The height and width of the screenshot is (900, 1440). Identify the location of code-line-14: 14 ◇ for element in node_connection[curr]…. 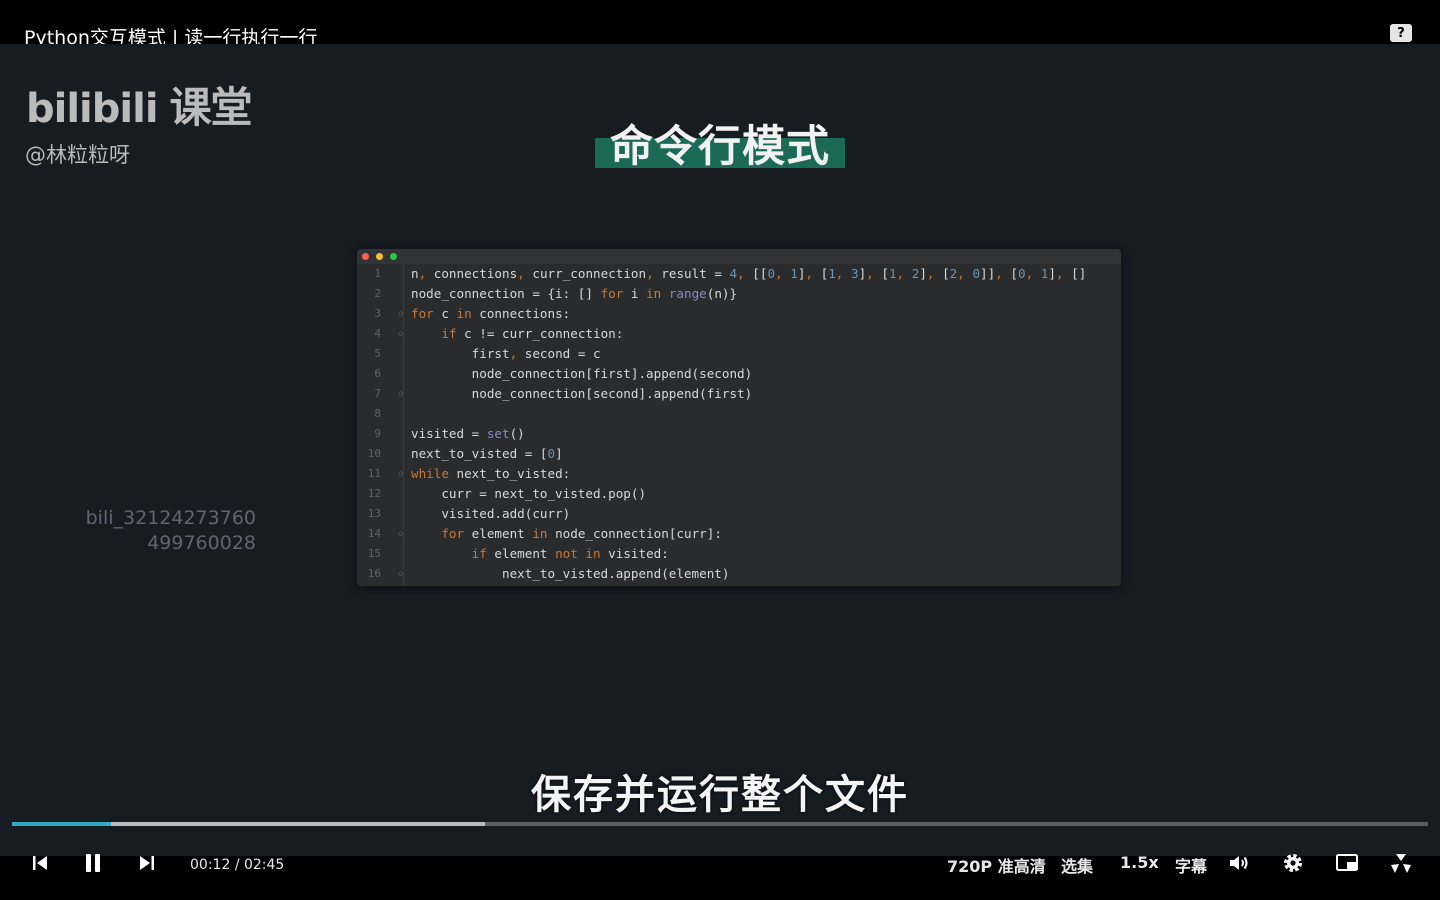
(544, 533).